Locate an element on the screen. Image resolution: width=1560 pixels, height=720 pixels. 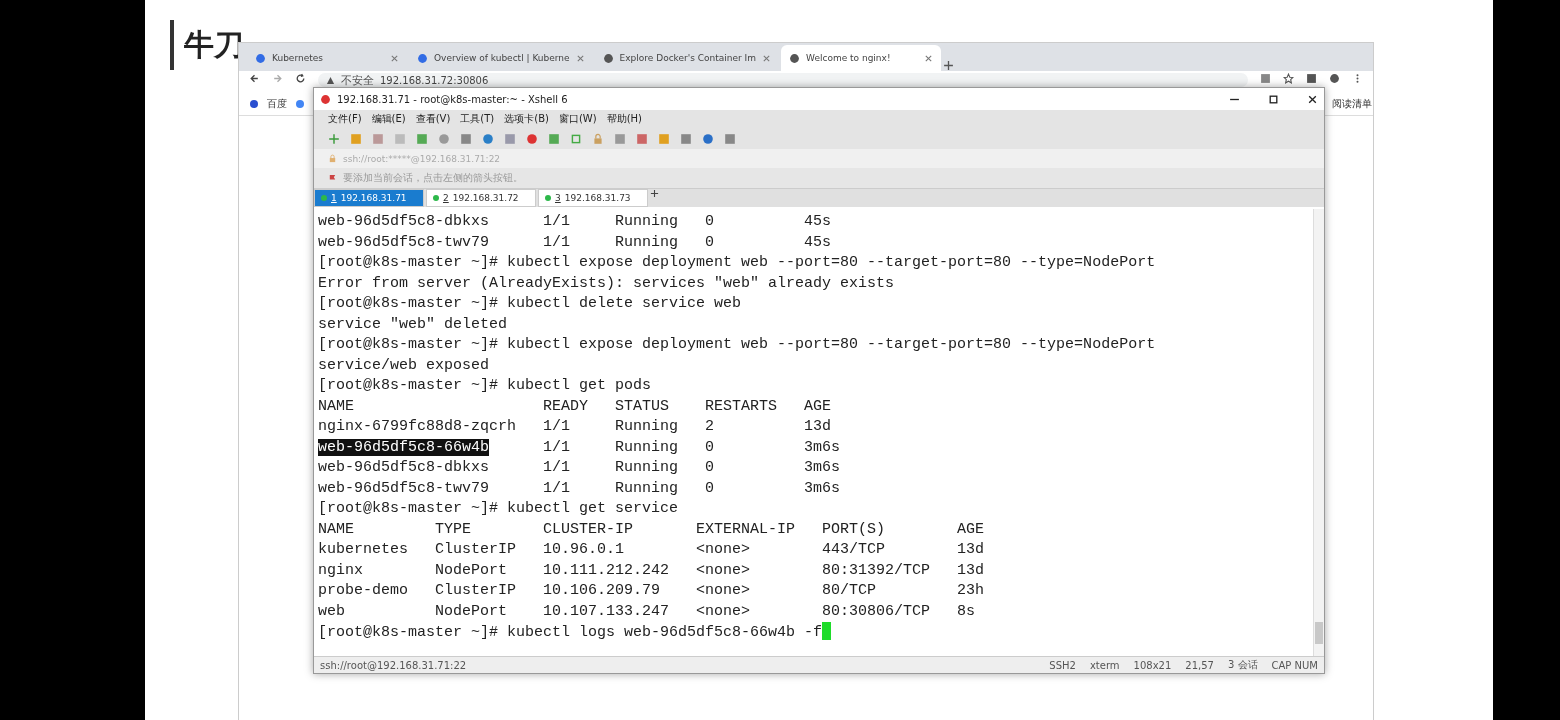
security-label: 不安全 is located at coordinates (357, 80).